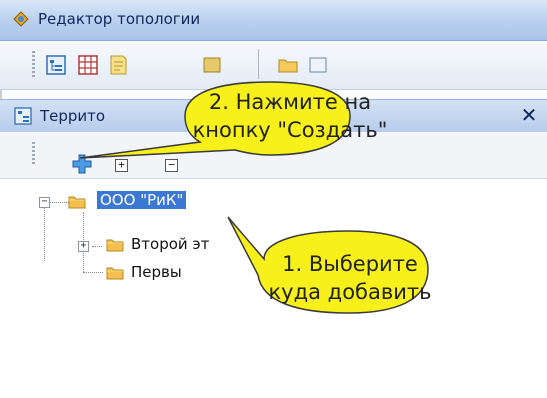 This screenshot has height=398, width=547. Describe the element at coordinates (170, 244) in the screenshot. I see `tree-node-child: Второй эт` at that location.